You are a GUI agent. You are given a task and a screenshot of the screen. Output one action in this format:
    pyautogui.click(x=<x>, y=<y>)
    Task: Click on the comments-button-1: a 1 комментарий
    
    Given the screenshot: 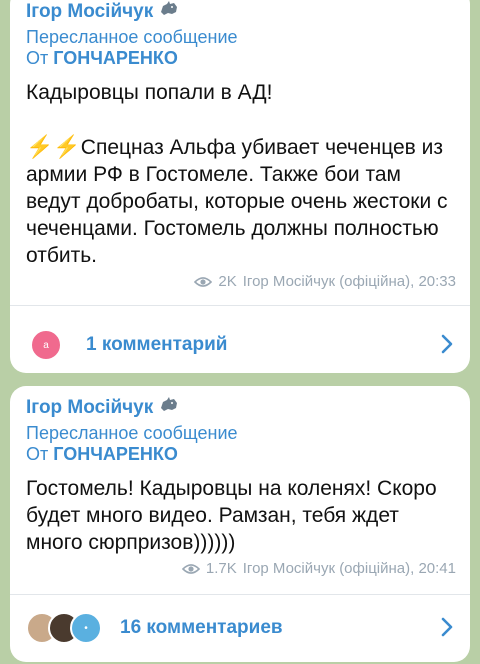 What is the action you would take?
    pyautogui.click(x=240, y=345)
    